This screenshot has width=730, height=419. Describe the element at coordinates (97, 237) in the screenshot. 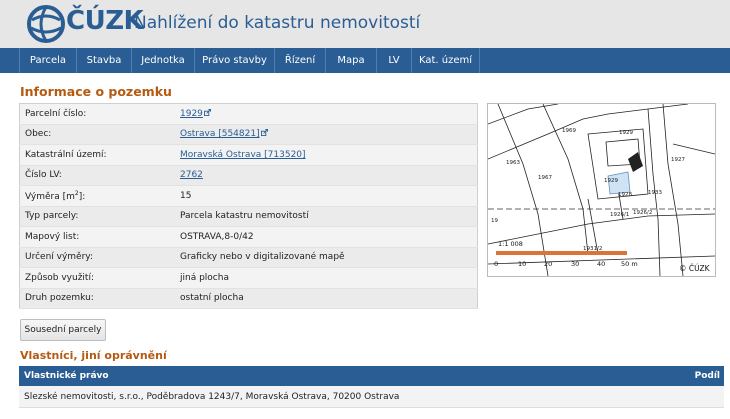

I see `row-label: Mapový list:` at that location.